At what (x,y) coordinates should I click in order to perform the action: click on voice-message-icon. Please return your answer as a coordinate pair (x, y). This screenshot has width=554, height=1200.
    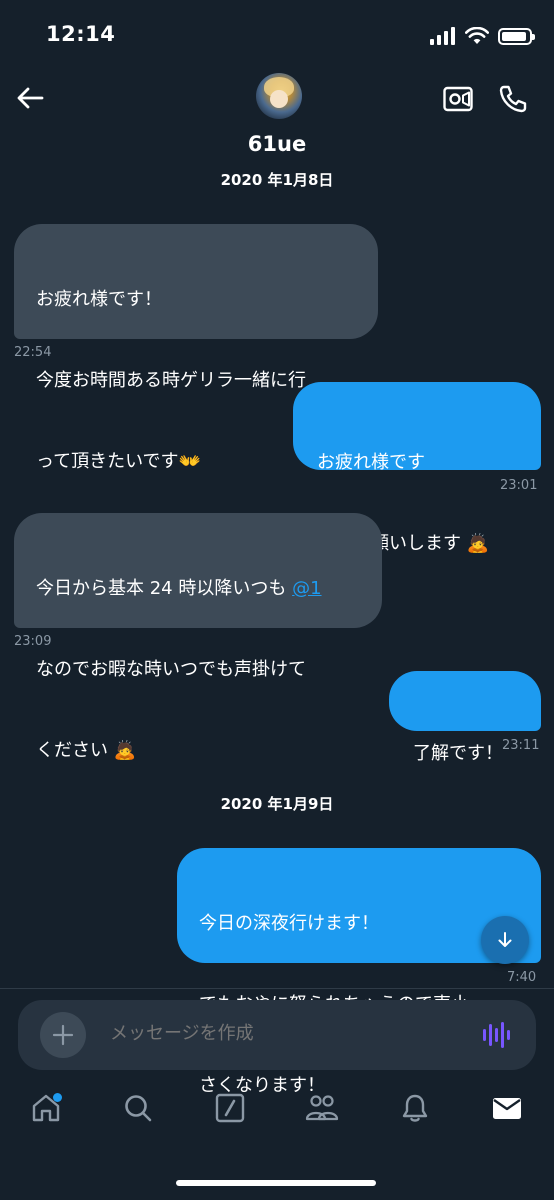
    Looking at the image, I should click on (497, 1035).